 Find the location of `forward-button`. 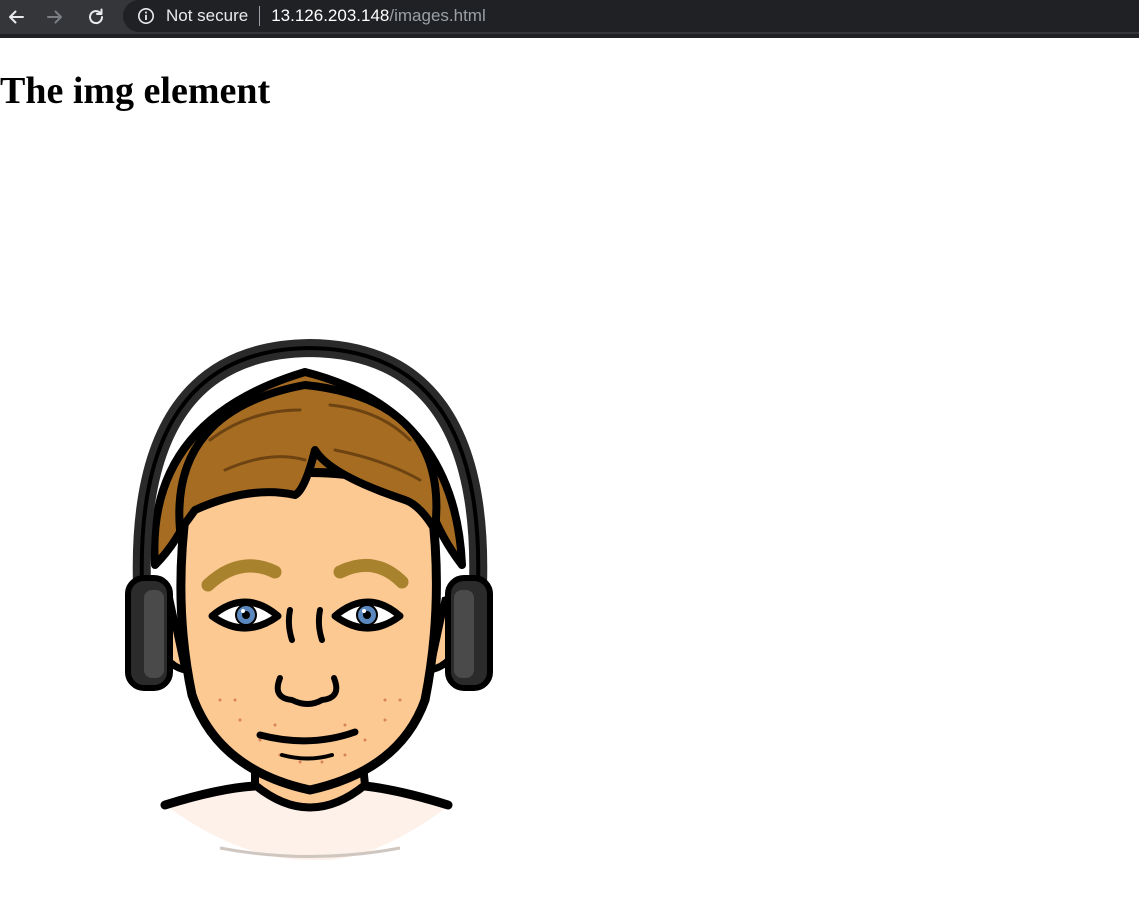

forward-button is located at coordinates (55, 17).